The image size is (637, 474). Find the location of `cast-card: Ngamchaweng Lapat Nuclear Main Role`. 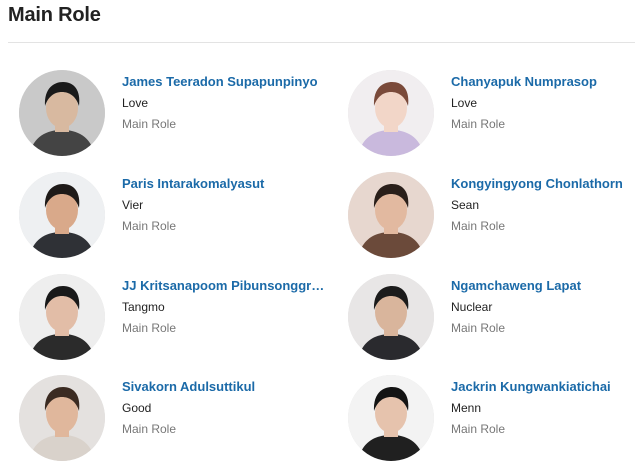

cast-card: Ngamchaweng Lapat Nuclear Main Role is located at coordinates (492, 316).